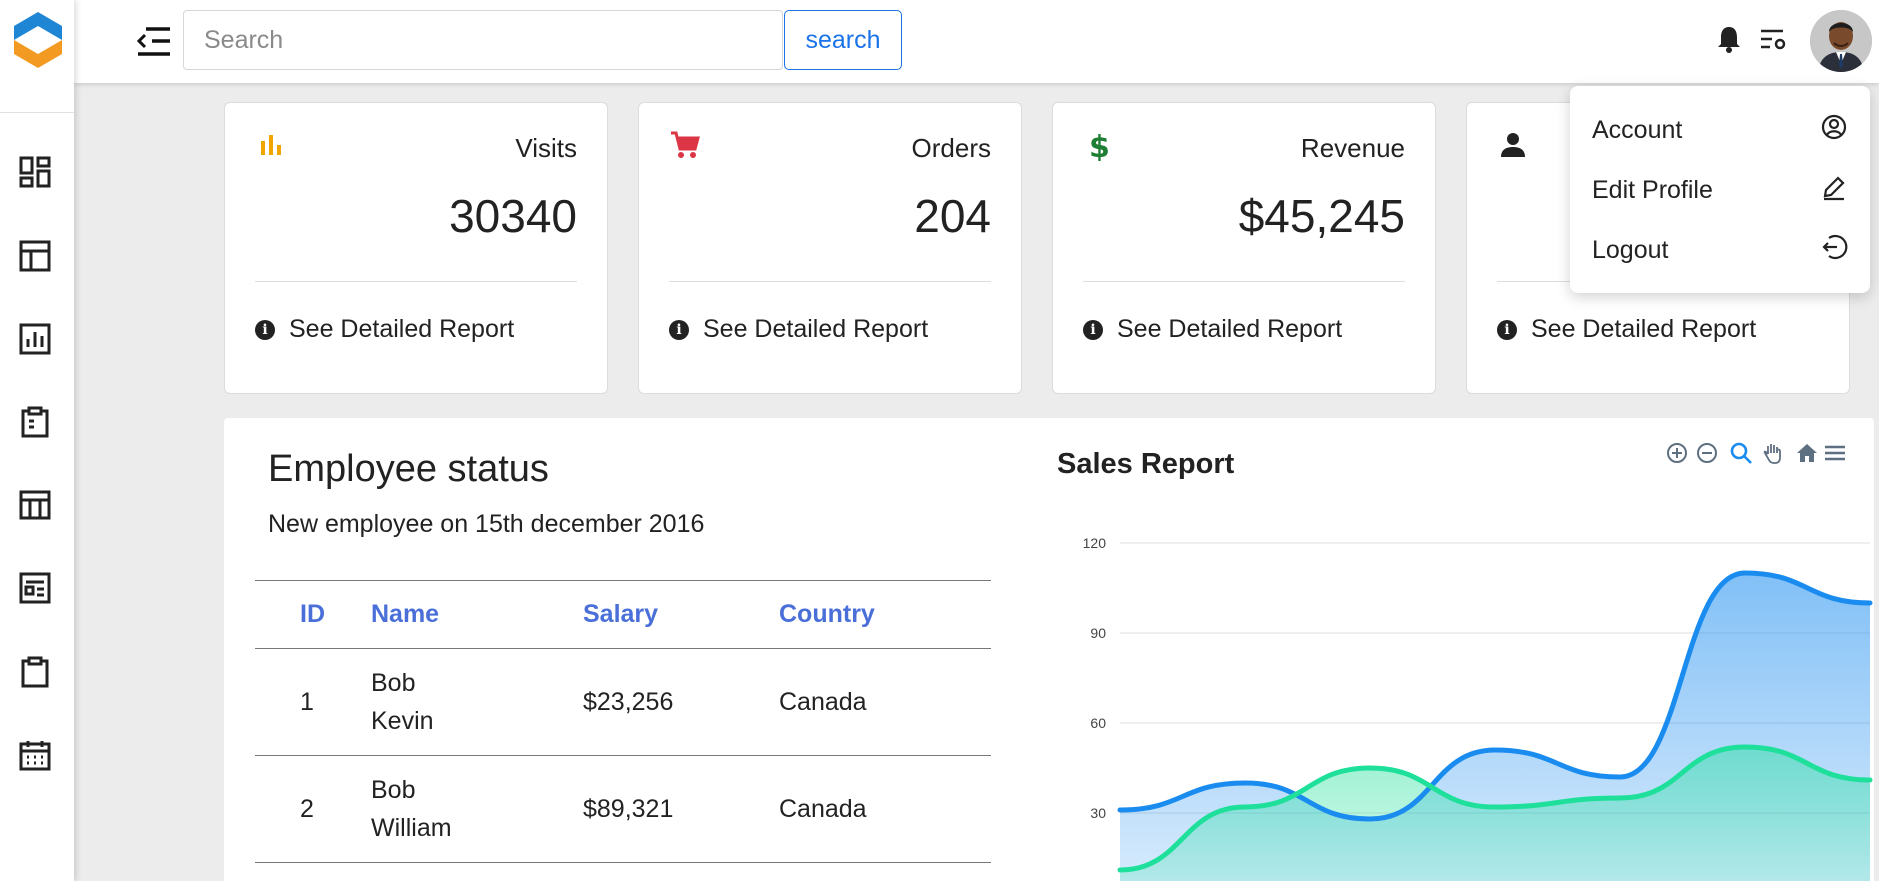 This screenshot has width=1879, height=881. I want to click on profile-dropdown: Account Edit Profile Logout, so click(1720, 189).